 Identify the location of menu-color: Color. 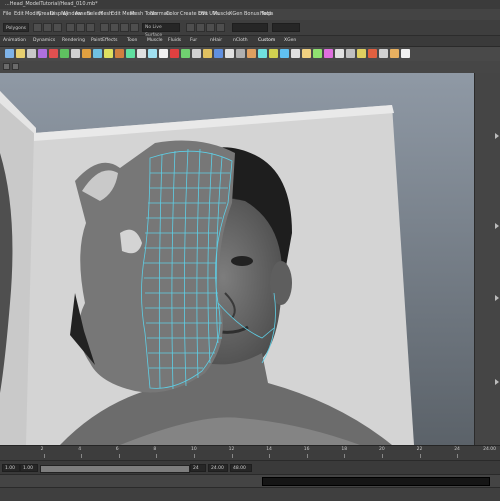
(172, 14).